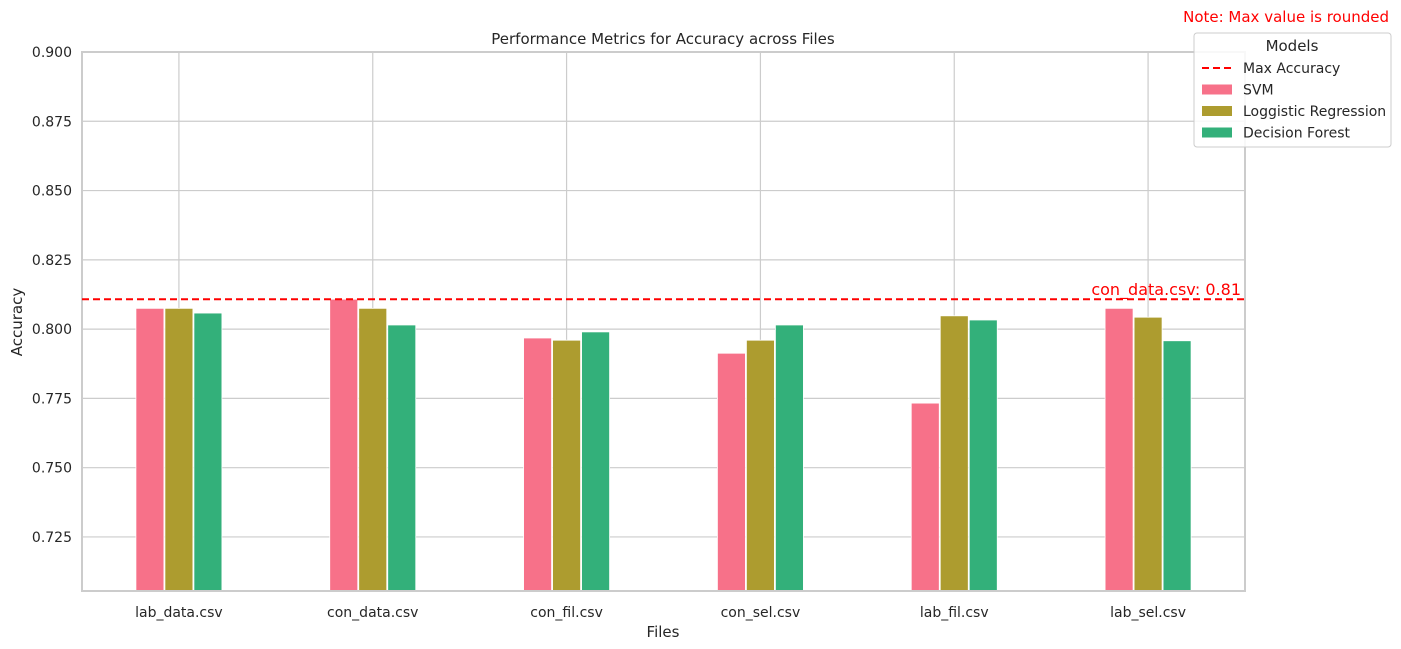 The image size is (1401, 649). I want to click on y-tick-label: 0.875, so click(52, 122).